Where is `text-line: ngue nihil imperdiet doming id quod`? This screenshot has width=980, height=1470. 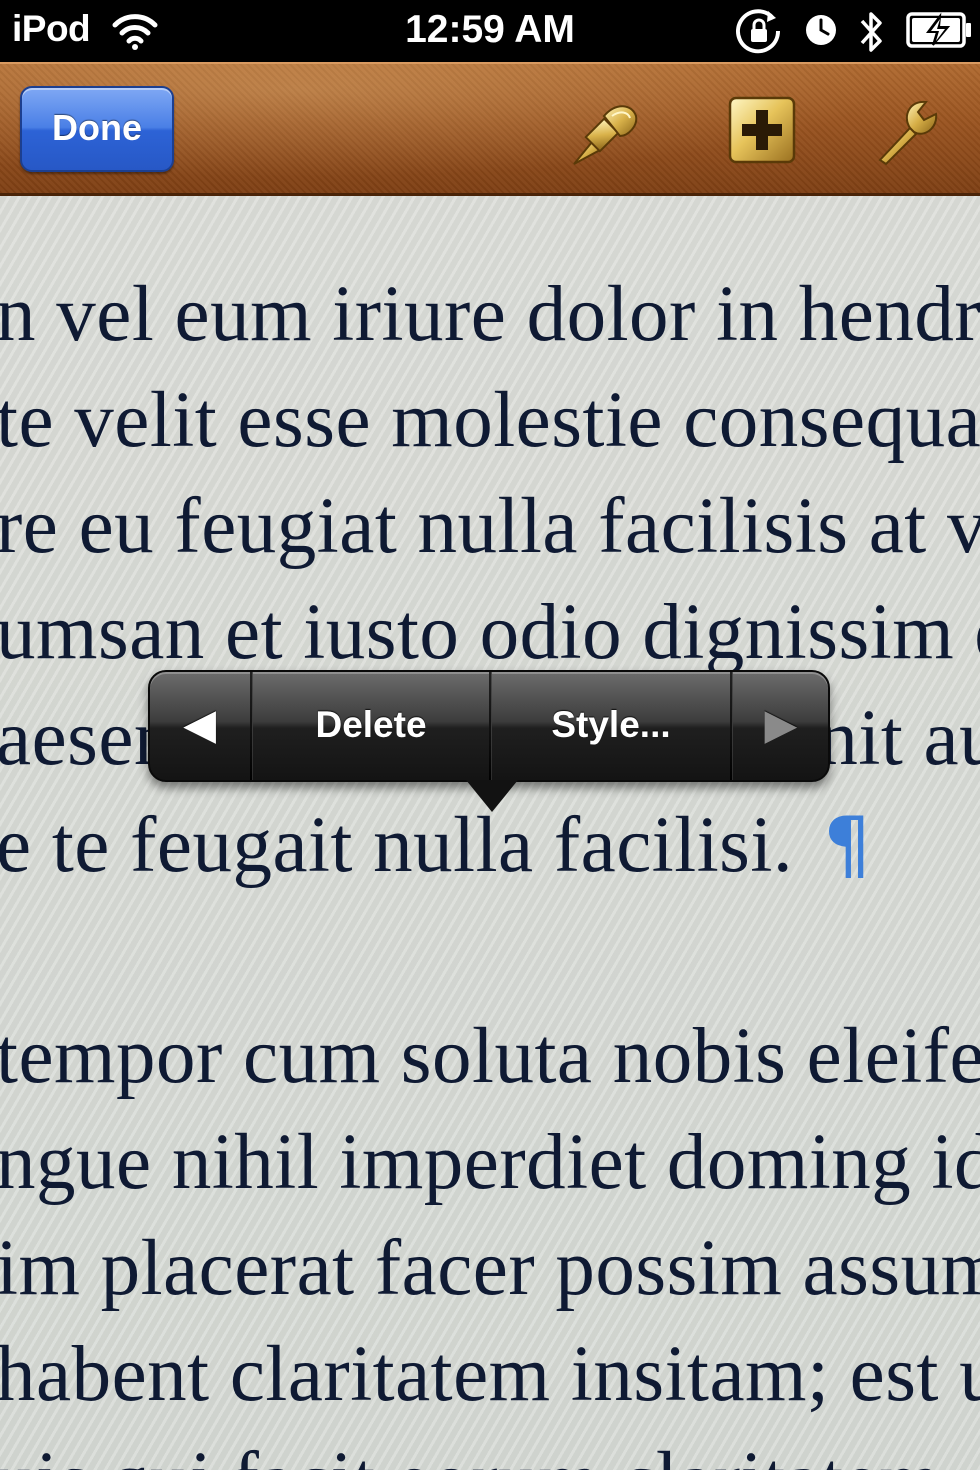 text-line: ngue nihil imperdiet doming id quod is located at coordinates (490, 1162).